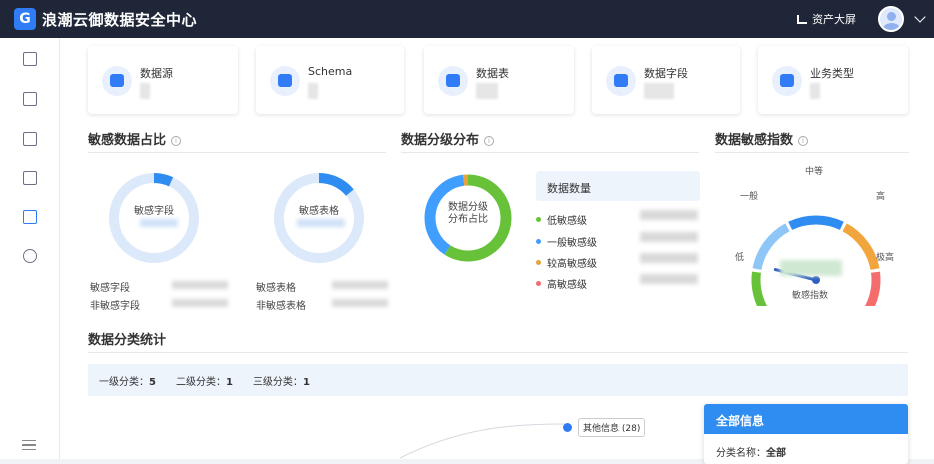 The height and width of the screenshot is (464, 934). Describe the element at coordinates (741, 453) in the screenshot. I see `info-row-label: 分类名称：` at that location.